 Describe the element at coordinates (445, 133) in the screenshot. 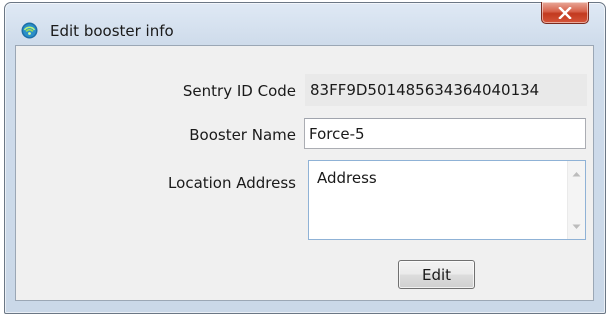

I see `booster-name-input` at that location.